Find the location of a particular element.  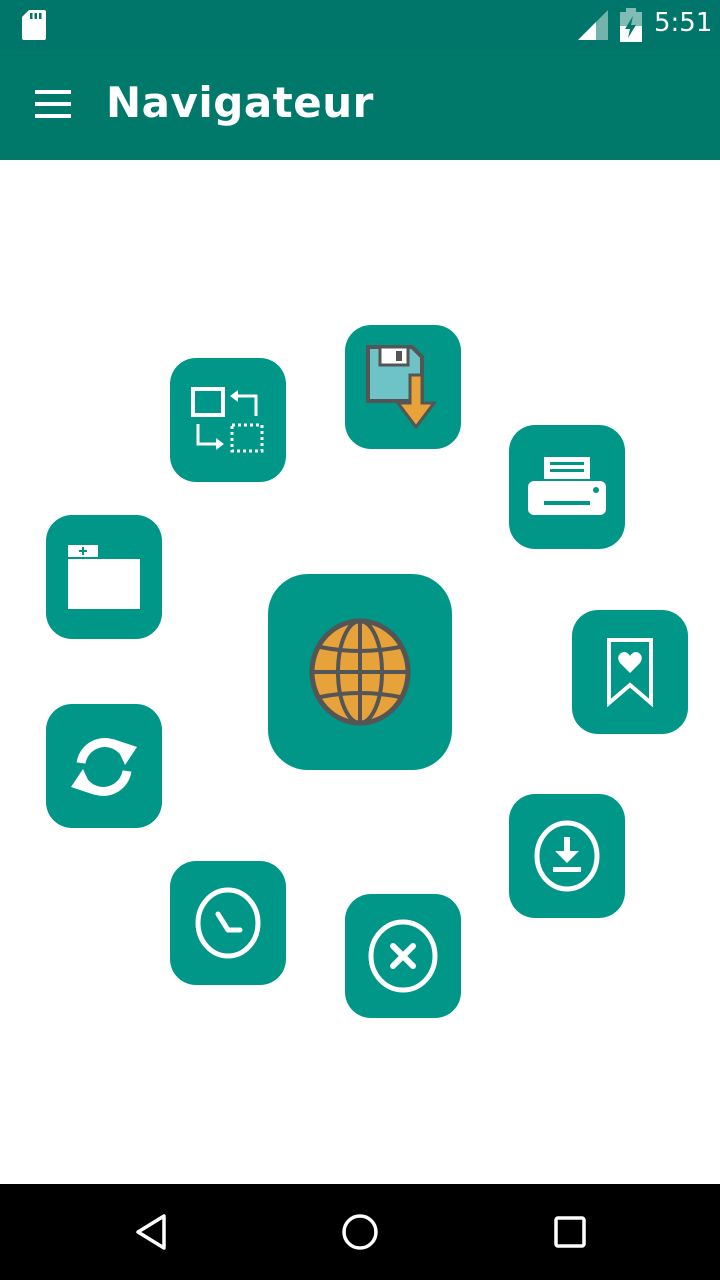

status-bar: 5:51 is located at coordinates (360, 25).